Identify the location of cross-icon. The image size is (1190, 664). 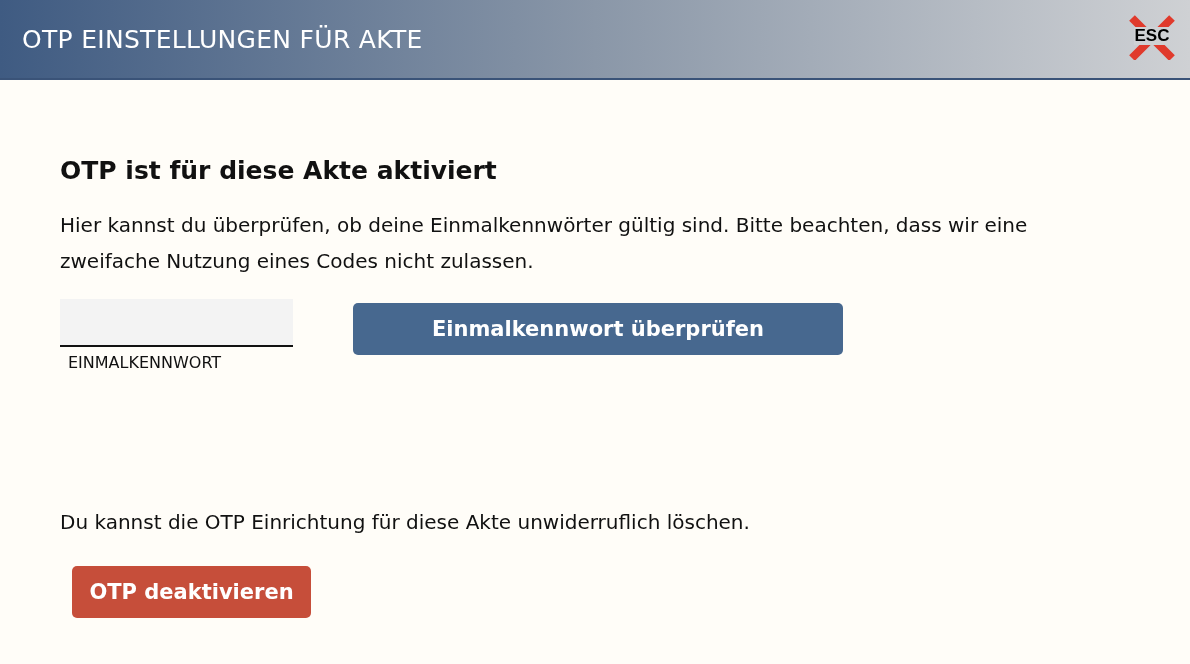
(1152, 36).